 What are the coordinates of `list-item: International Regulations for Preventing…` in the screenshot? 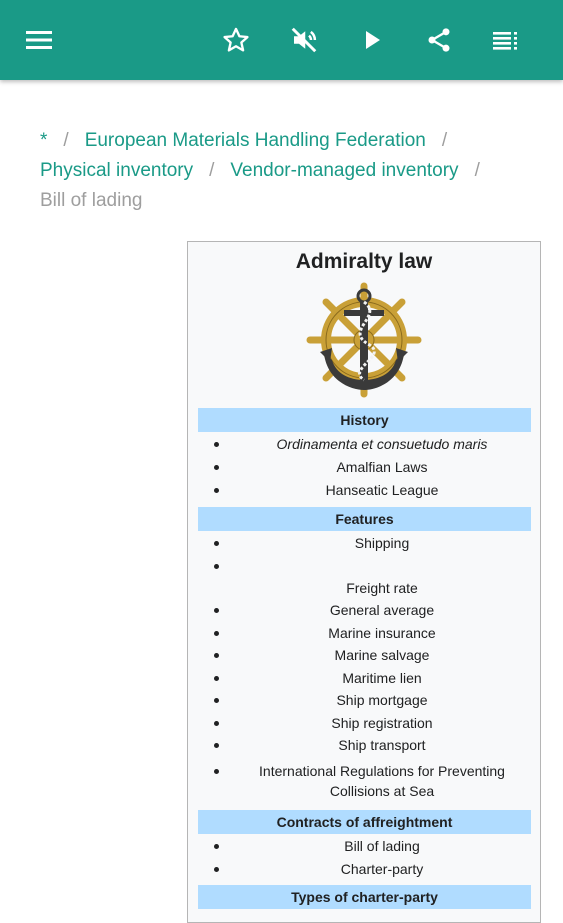 It's located at (368, 781).